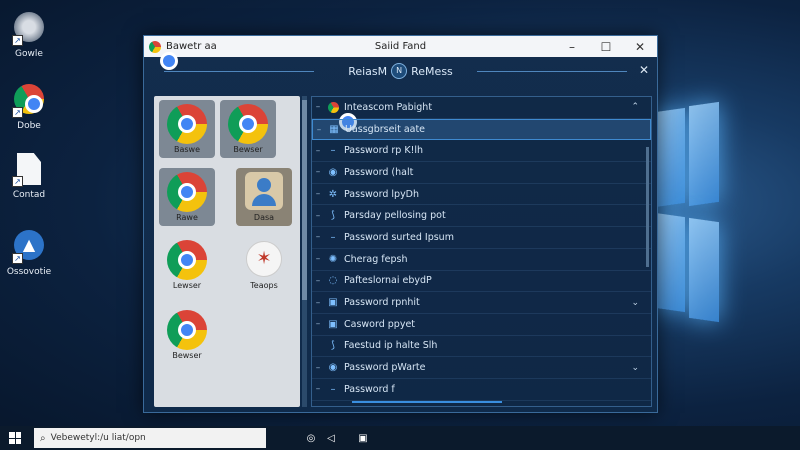  I want to click on list-item: – – Password surted Ipsum, so click(481, 238).